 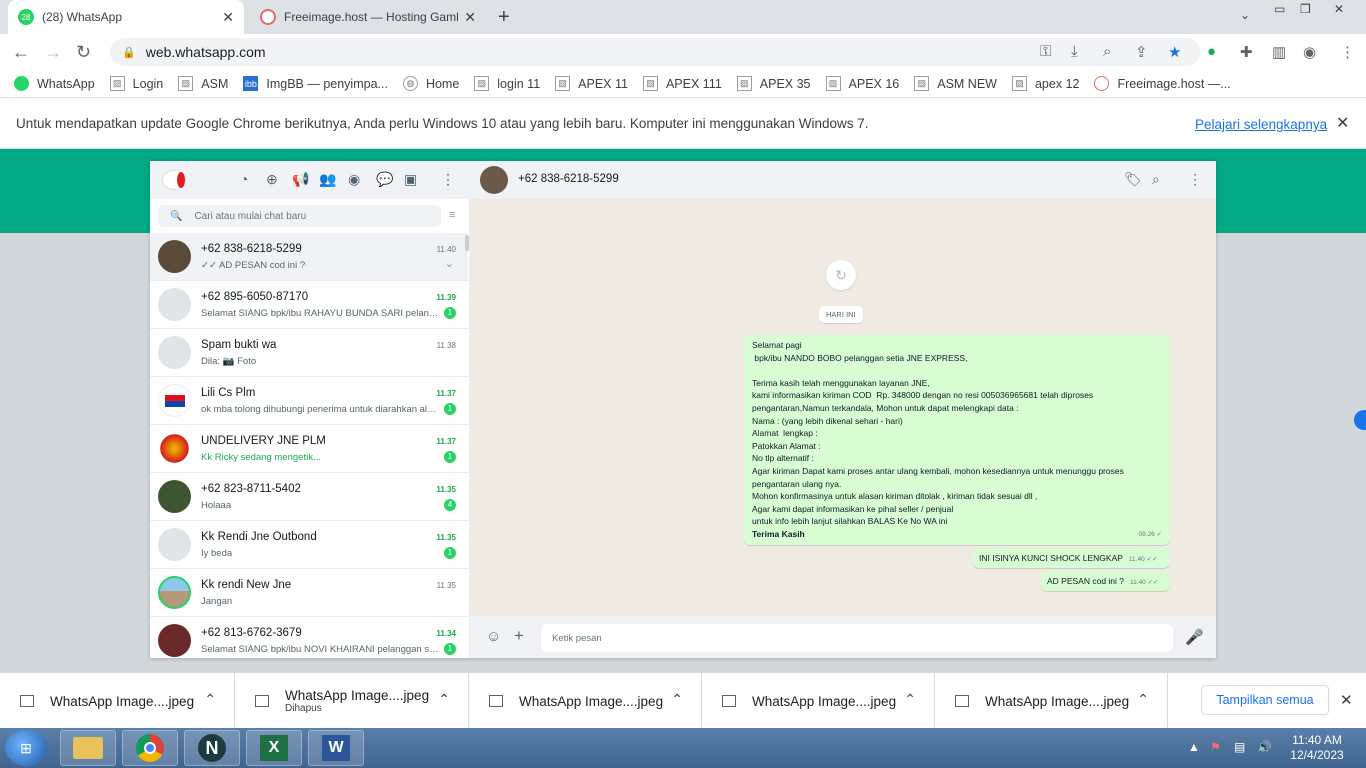 What do you see at coordinates (53, 52) in the screenshot?
I see `forward-icon: →` at bounding box center [53, 52].